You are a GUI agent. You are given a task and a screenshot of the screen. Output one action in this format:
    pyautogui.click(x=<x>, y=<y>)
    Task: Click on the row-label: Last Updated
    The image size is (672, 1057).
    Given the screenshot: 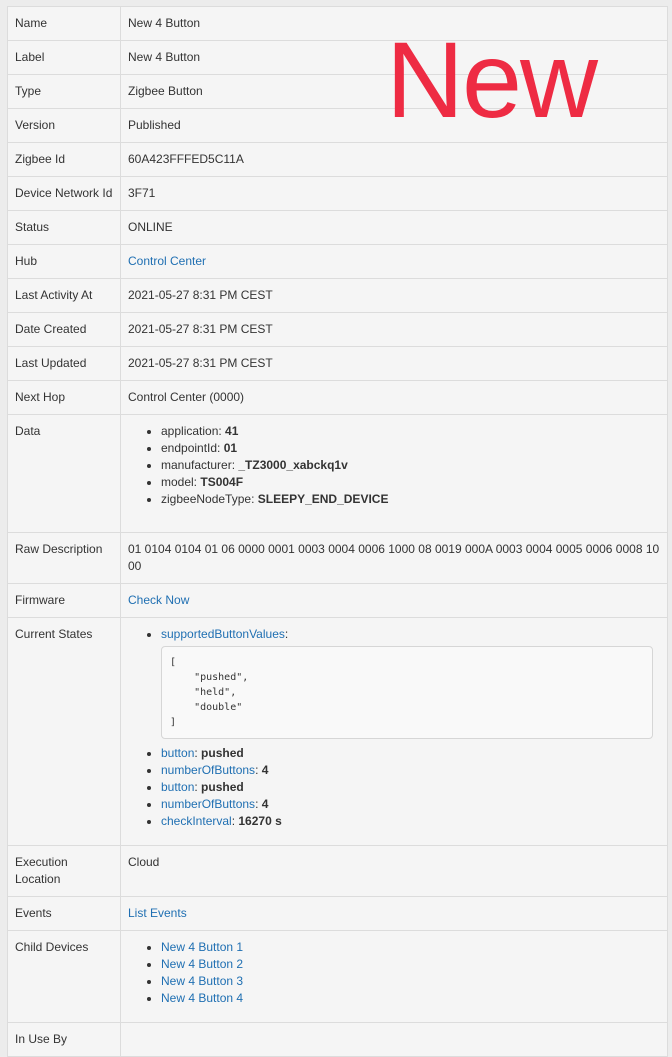 What is the action you would take?
    pyautogui.click(x=64, y=363)
    